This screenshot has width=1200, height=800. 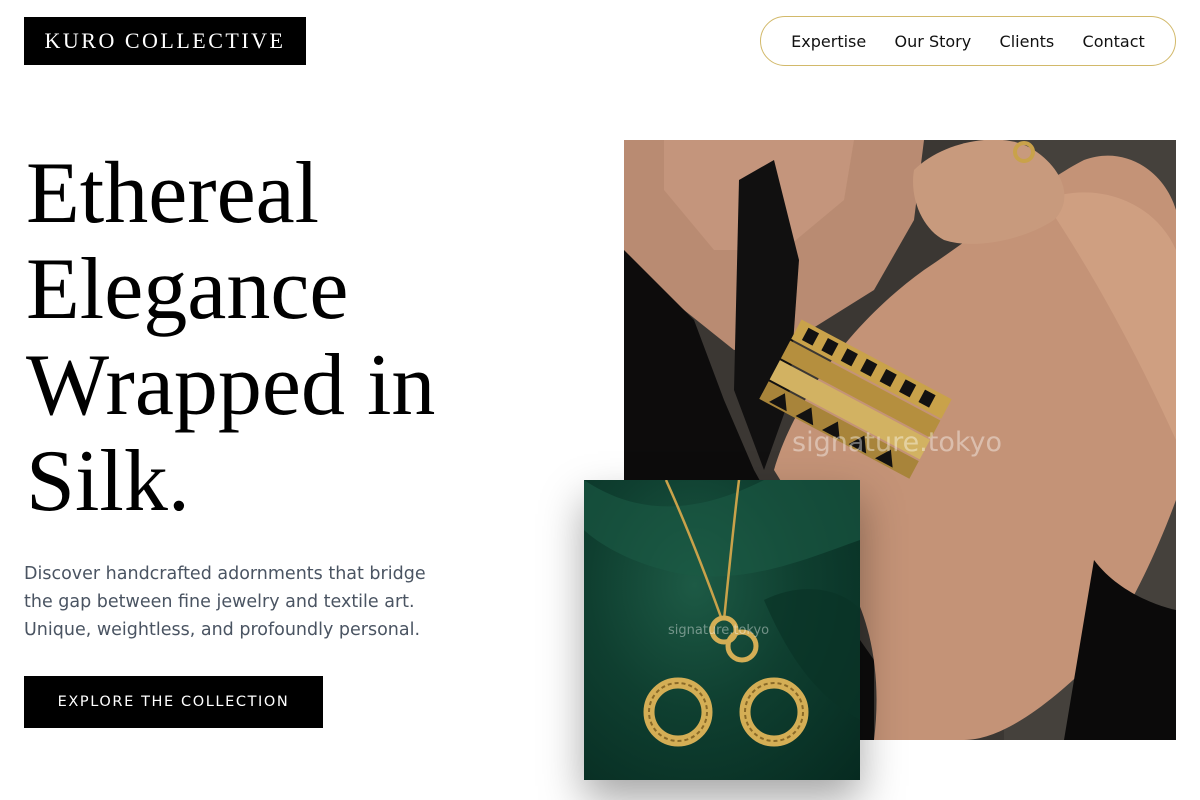 What do you see at coordinates (1027, 41) in the screenshot?
I see `nav-item-clients: Clients` at bounding box center [1027, 41].